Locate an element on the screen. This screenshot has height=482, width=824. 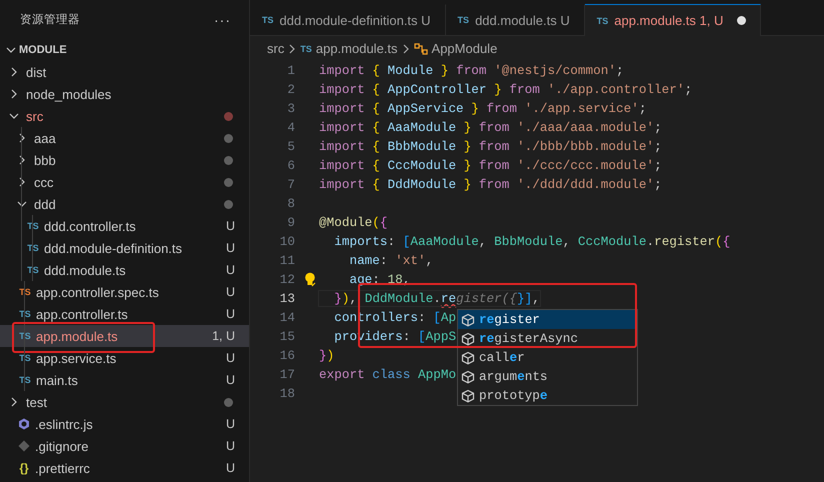
line-number: 3 is located at coordinates (290, 108).